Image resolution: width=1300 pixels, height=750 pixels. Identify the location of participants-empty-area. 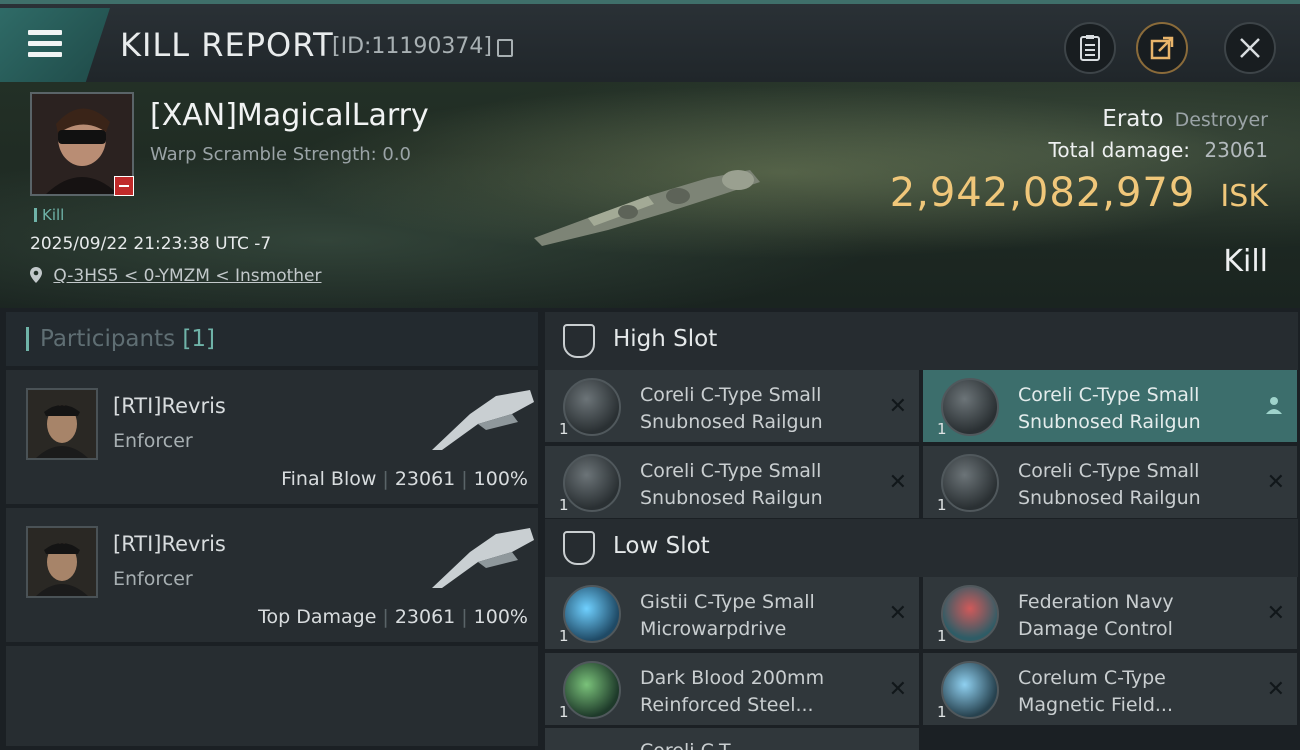
(272, 696).